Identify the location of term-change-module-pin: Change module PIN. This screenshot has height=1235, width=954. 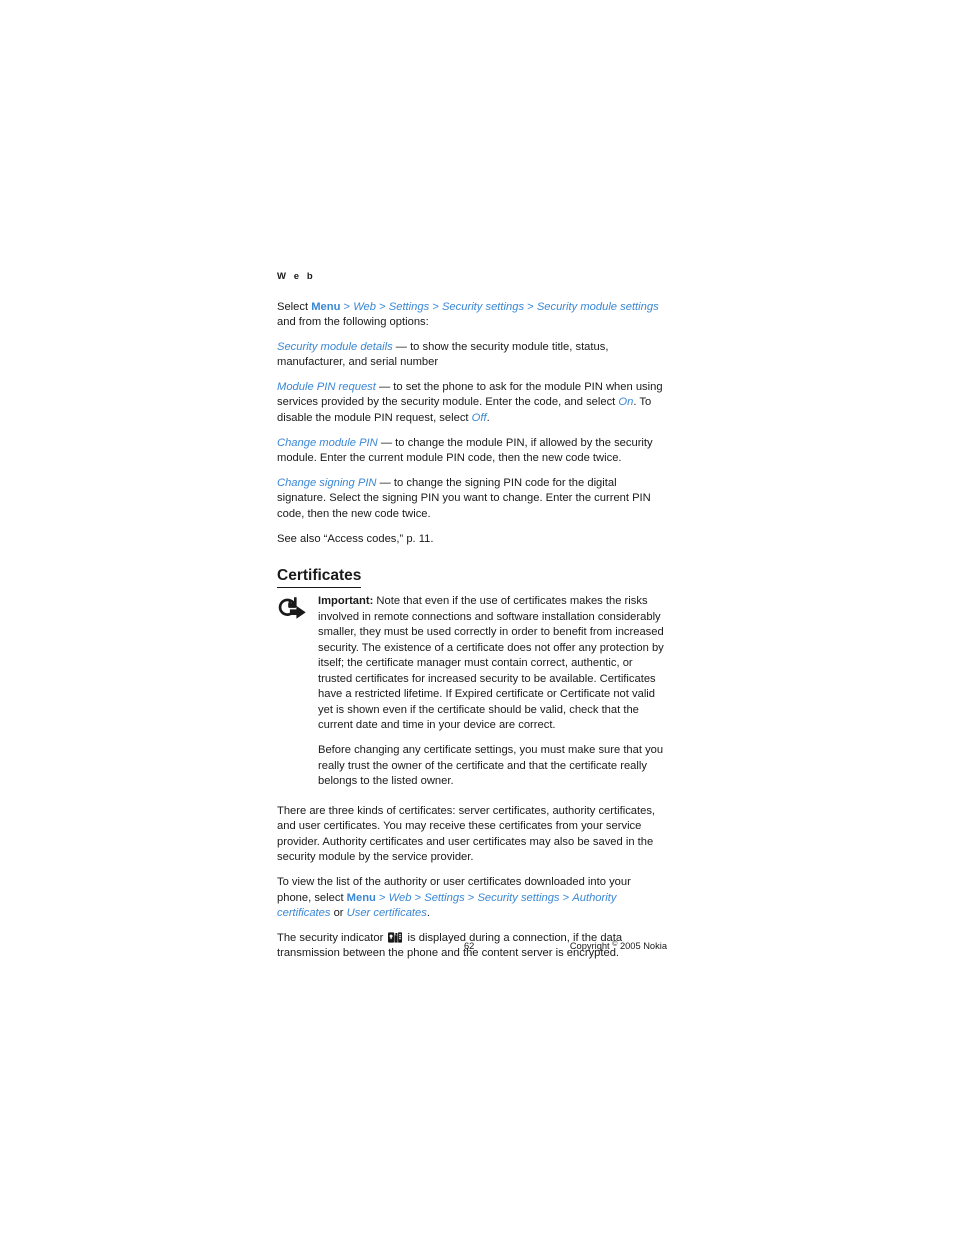
(327, 443).